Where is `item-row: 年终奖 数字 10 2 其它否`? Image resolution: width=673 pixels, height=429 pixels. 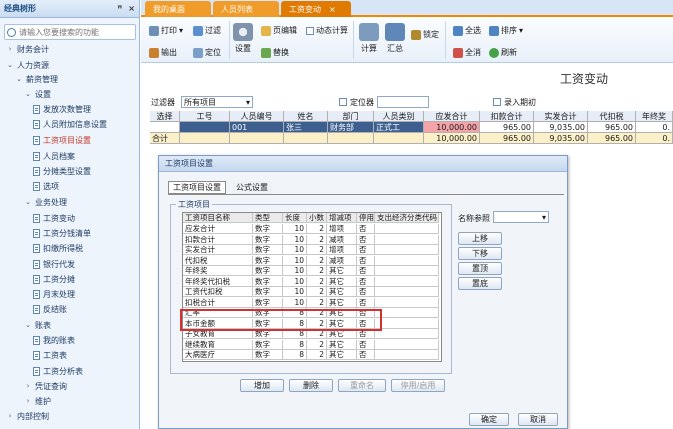
item-row: 年终奖 数字 10 2 其它否 is located at coordinates (311, 271).